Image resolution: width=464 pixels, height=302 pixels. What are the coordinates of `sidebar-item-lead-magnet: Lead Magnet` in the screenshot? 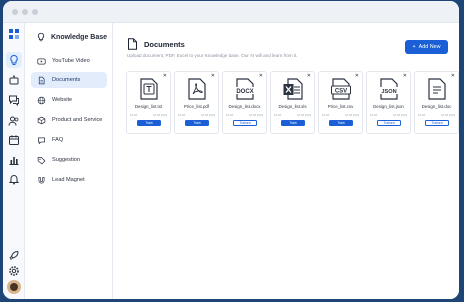 It's located at (69, 180).